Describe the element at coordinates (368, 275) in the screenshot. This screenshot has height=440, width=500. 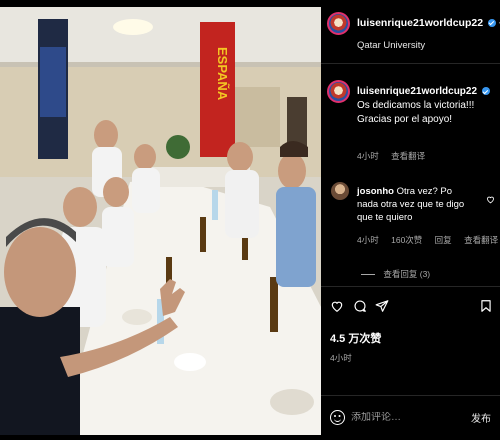
I see `replies-dash` at that location.